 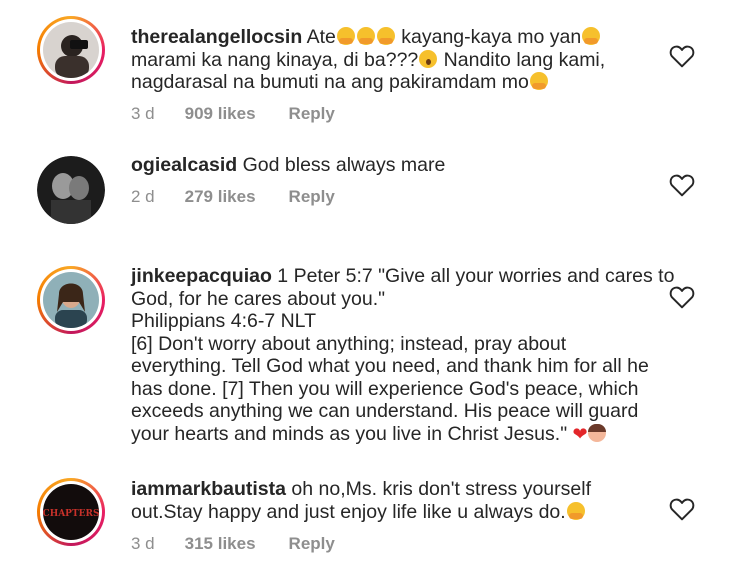 I want to click on comment-likes: 315 likes, so click(x=220, y=544).